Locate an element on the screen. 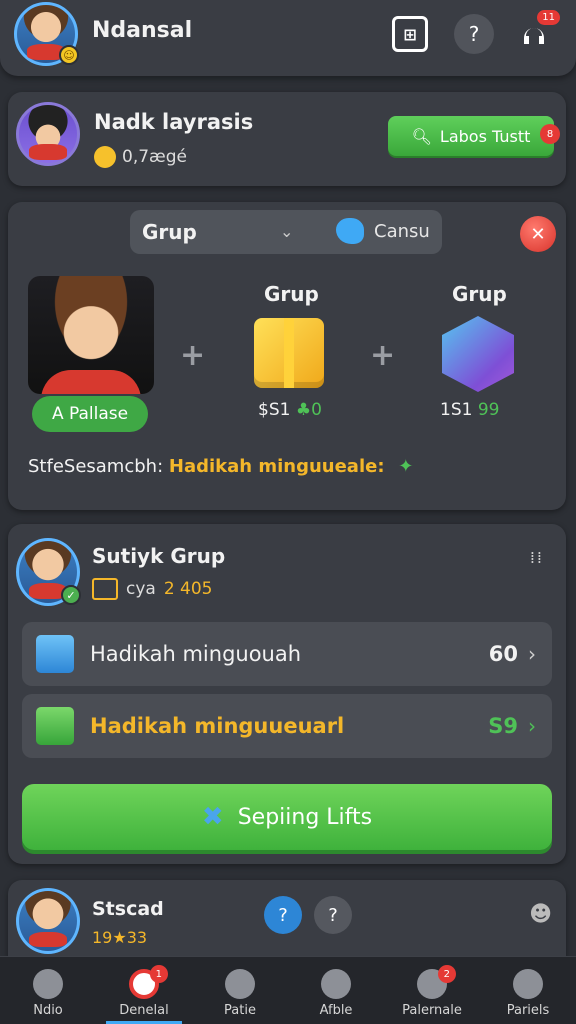 Image resolution: width=576 pixels, height=1024 pixels. headphones-icon: 11 is located at coordinates (537, 32).